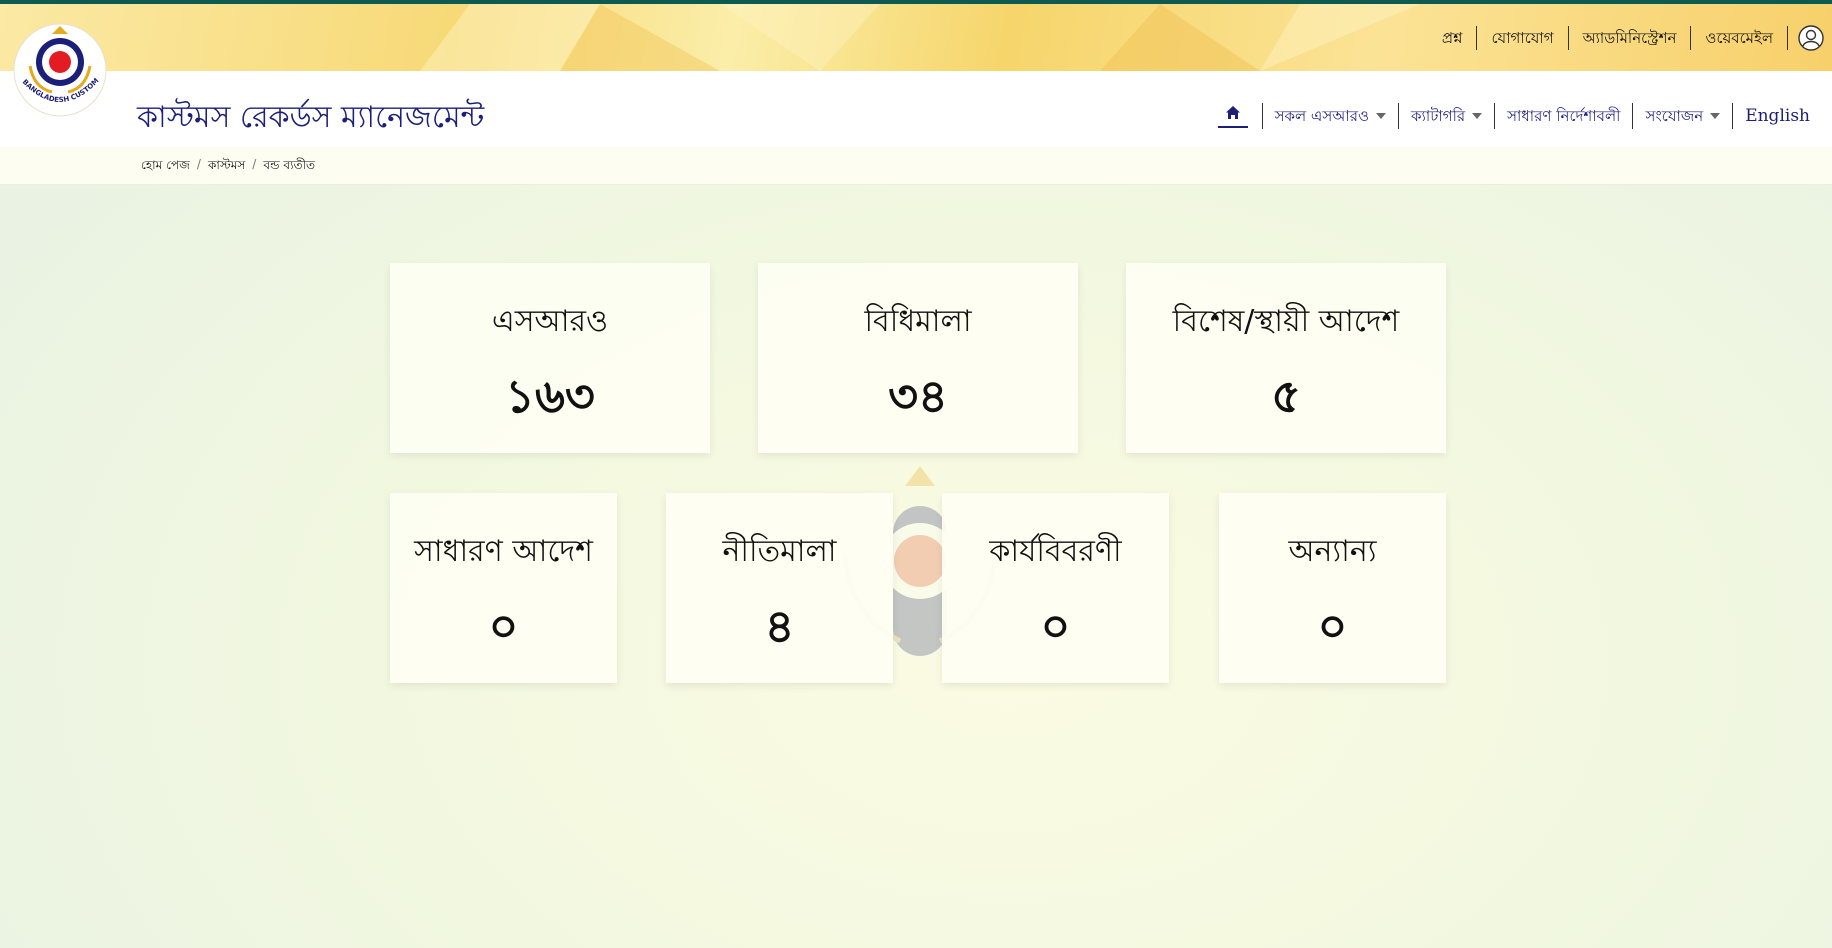 This screenshot has height=948, width=1832. Describe the element at coordinates (1453, 37) in the screenshot. I see `link-question: প্রশ্ন` at that location.